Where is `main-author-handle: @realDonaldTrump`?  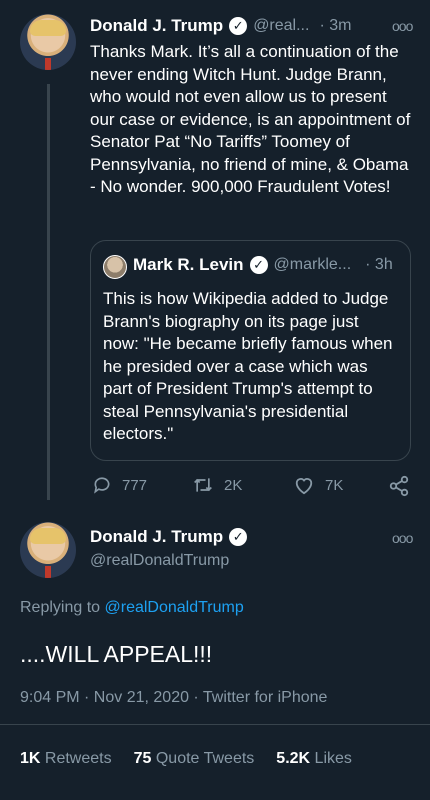
main-author-handle: @realDonaldTrump is located at coordinates (159, 561).